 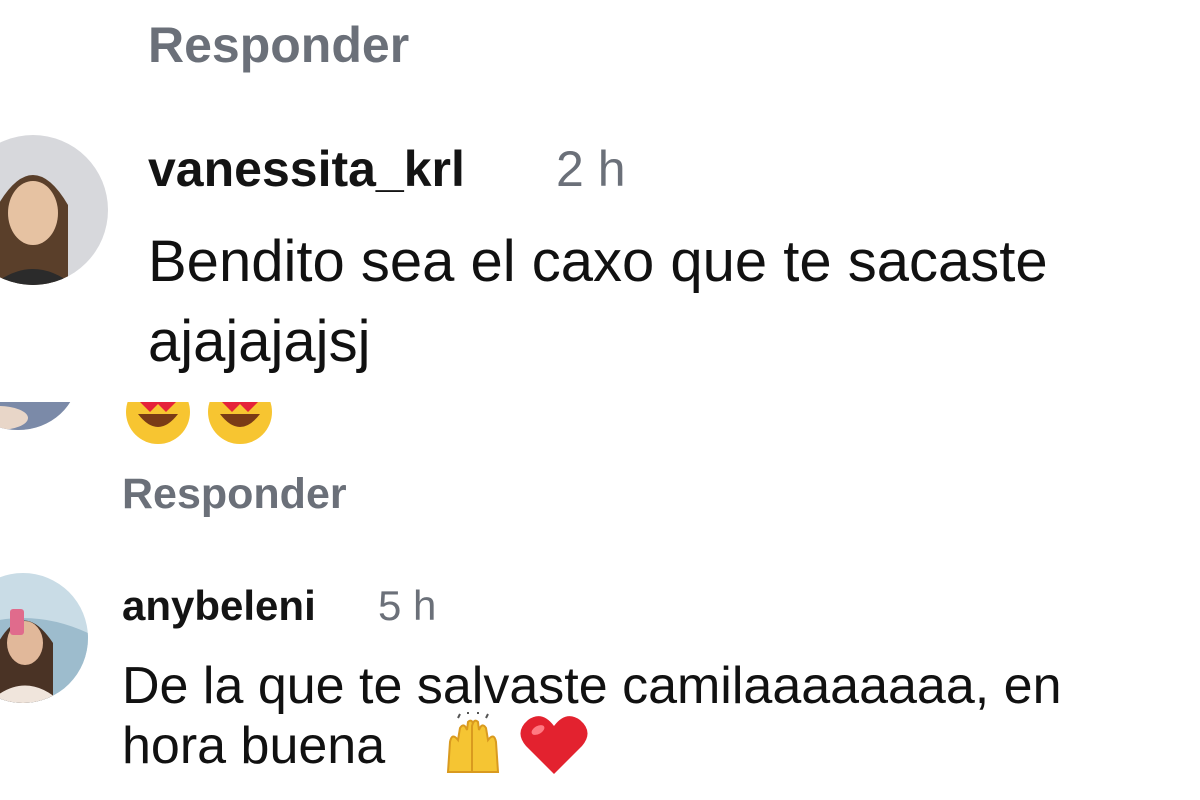 I want to click on inline-emoji-group, so click(x=515, y=746).